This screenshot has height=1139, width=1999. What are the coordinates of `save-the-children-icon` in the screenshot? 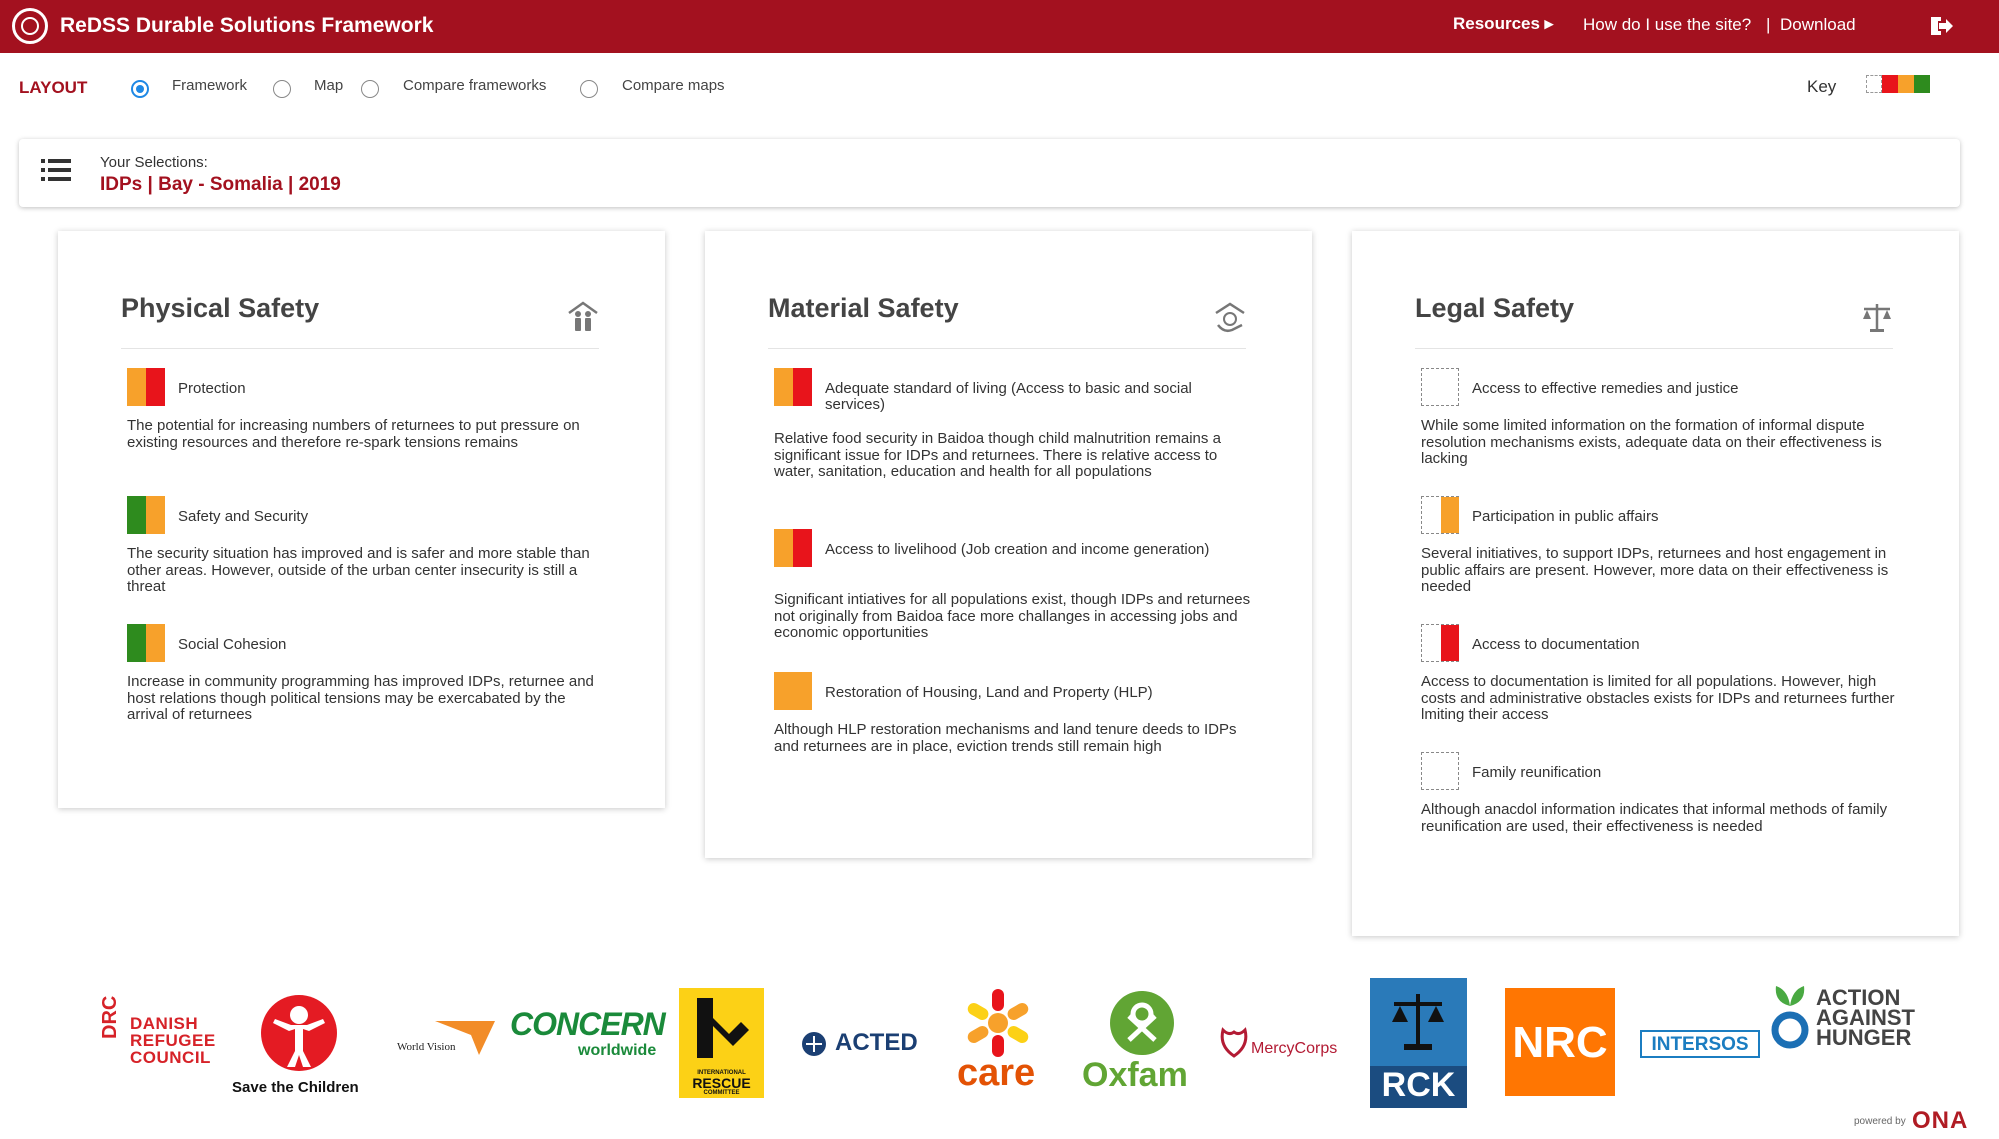 It's located at (299, 1033).